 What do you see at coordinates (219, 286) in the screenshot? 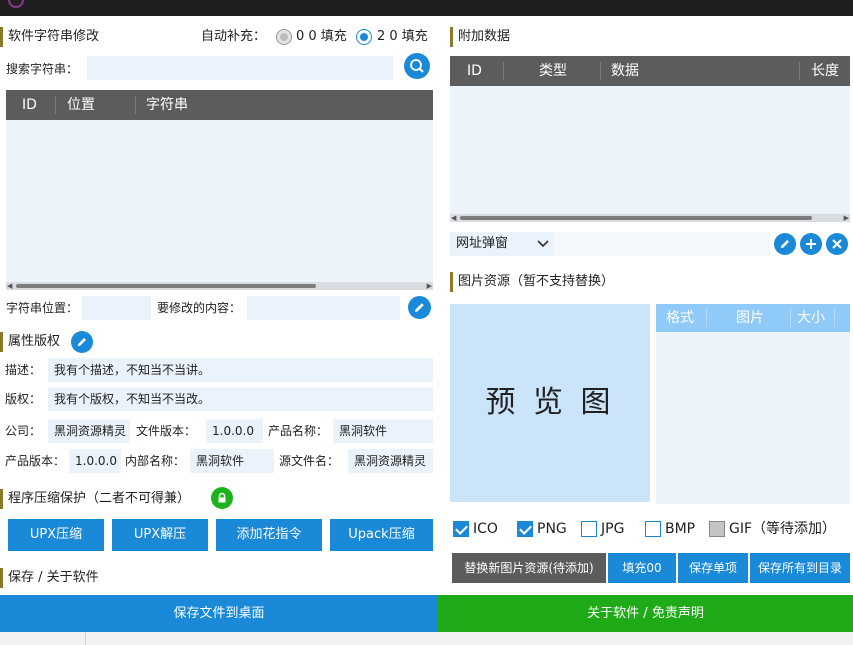
I see `string-table-scrollbar: ◀ ▶` at bounding box center [219, 286].